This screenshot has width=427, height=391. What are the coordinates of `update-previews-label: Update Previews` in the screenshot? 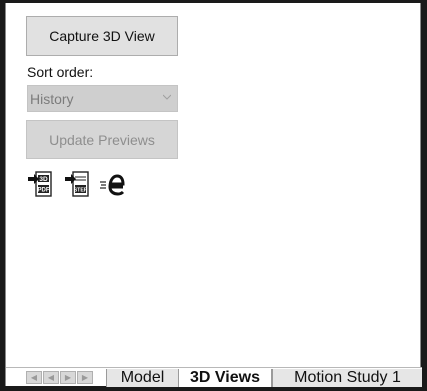 It's located at (102, 139).